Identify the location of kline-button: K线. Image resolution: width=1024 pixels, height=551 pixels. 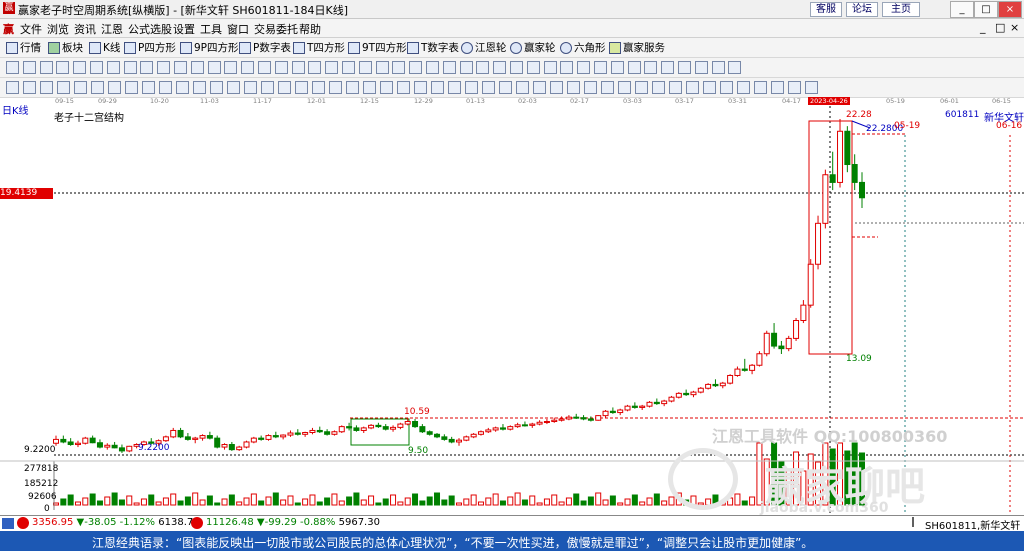
(104, 47).